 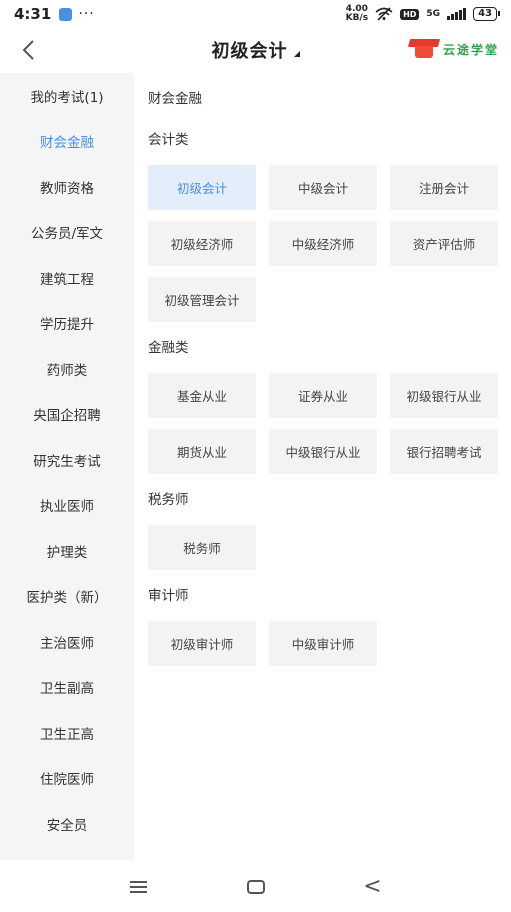 I want to click on section-grid: 税务师, so click(x=329, y=547).